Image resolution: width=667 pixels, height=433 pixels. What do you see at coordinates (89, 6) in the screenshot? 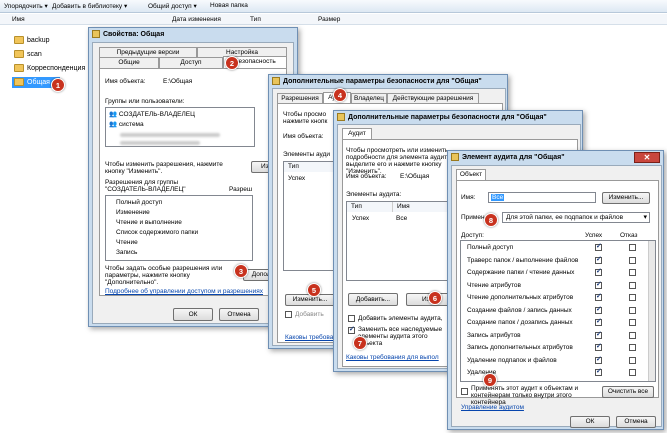
I see `toolbar-add-library: Добавить в библиотеку ▾` at bounding box center [89, 6].